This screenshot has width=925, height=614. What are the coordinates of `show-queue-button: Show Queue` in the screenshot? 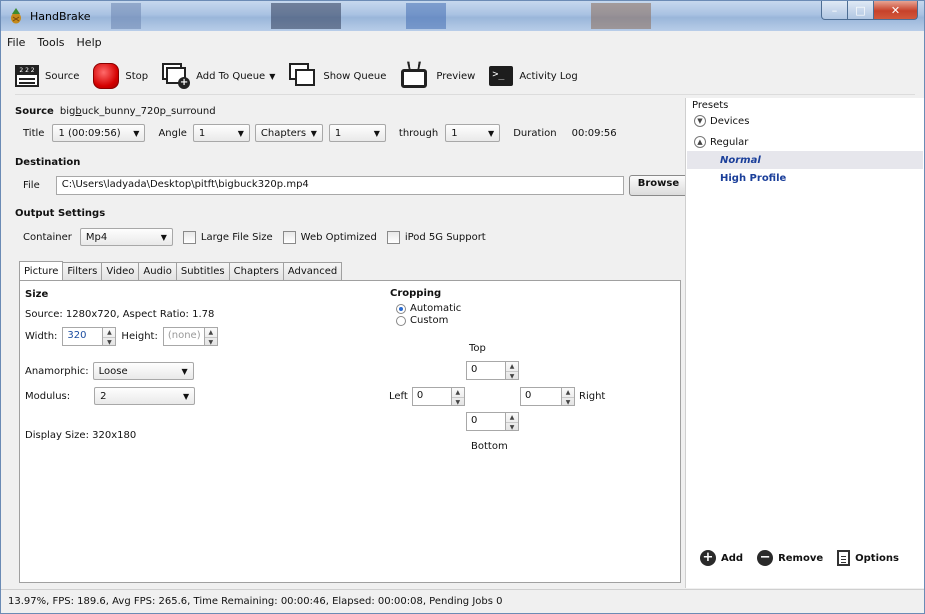 It's located at (337, 76).